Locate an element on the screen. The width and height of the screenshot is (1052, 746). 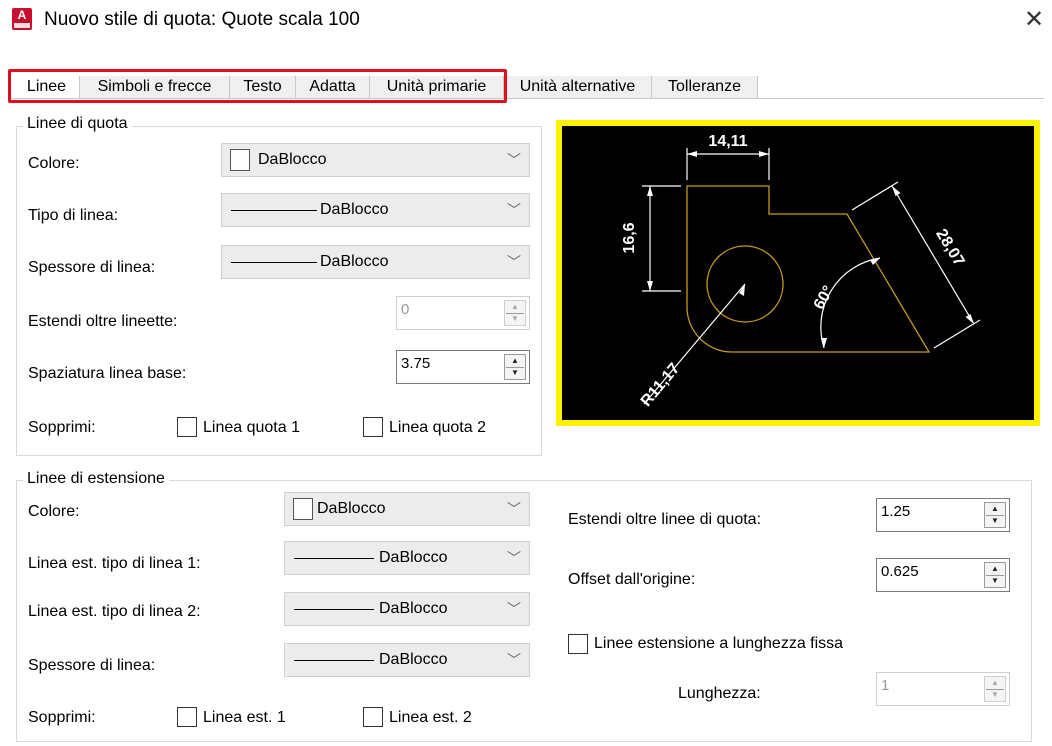
suppress-dim-line-1-label: Linea quota 1 is located at coordinates (251, 427).